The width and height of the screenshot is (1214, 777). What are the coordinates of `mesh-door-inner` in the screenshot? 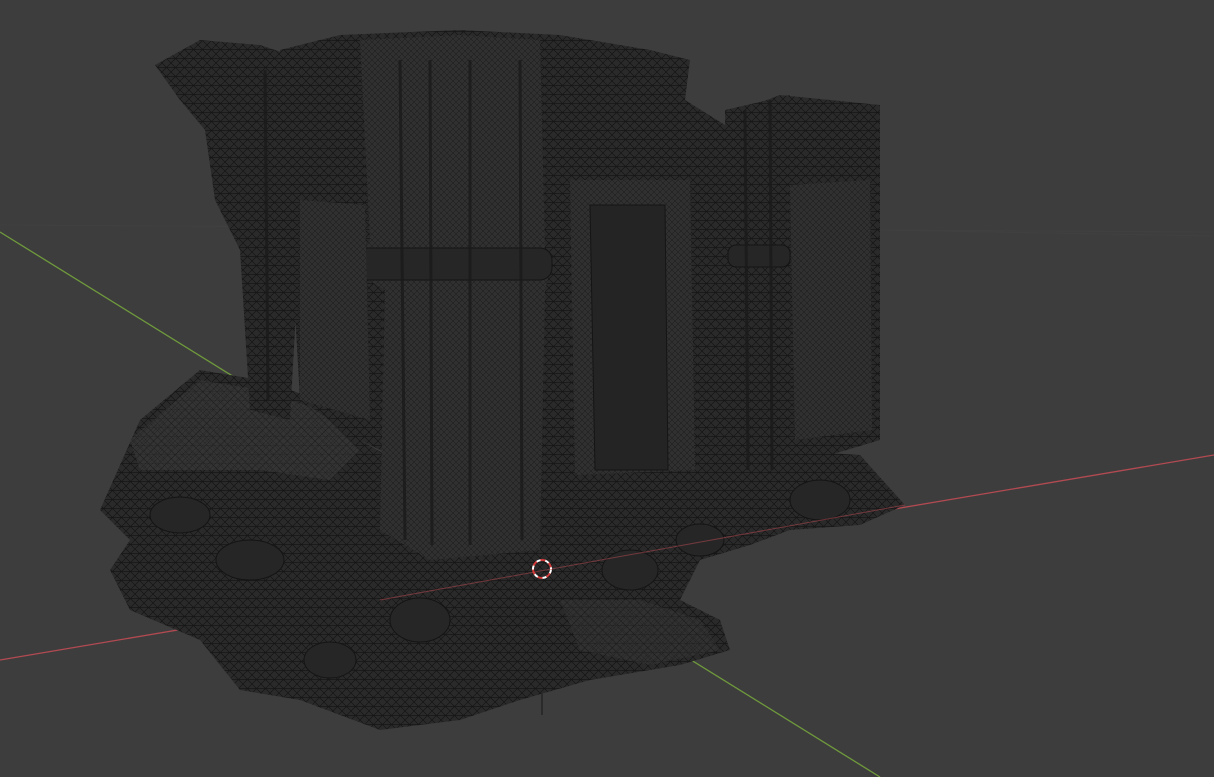 It's located at (629, 337).